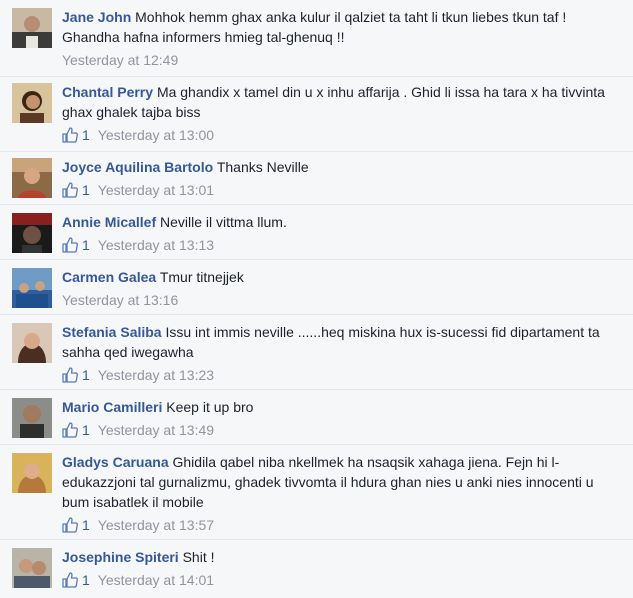  Describe the element at coordinates (156, 580) in the screenshot. I see `comment-timestamp: Yesterday at 14:01` at that location.